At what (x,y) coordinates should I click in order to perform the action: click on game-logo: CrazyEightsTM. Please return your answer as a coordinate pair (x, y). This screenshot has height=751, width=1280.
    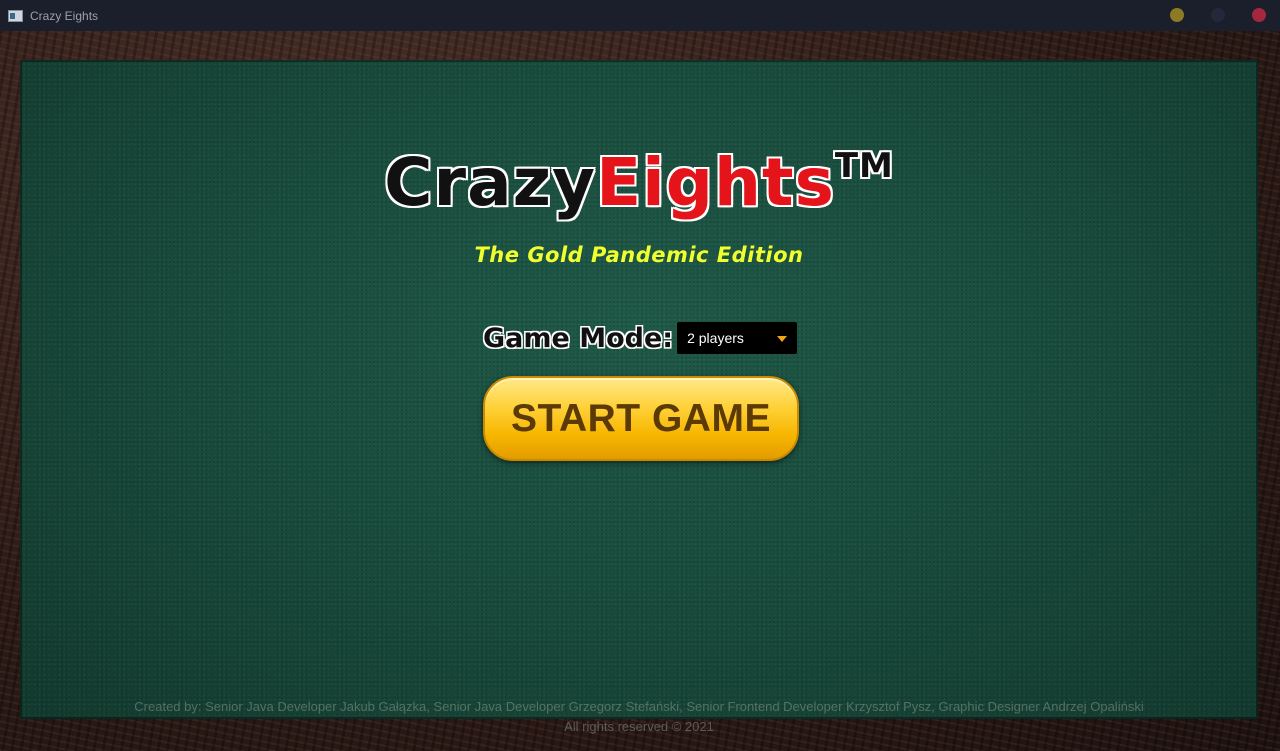
    Looking at the image, I should click on (639, 174).